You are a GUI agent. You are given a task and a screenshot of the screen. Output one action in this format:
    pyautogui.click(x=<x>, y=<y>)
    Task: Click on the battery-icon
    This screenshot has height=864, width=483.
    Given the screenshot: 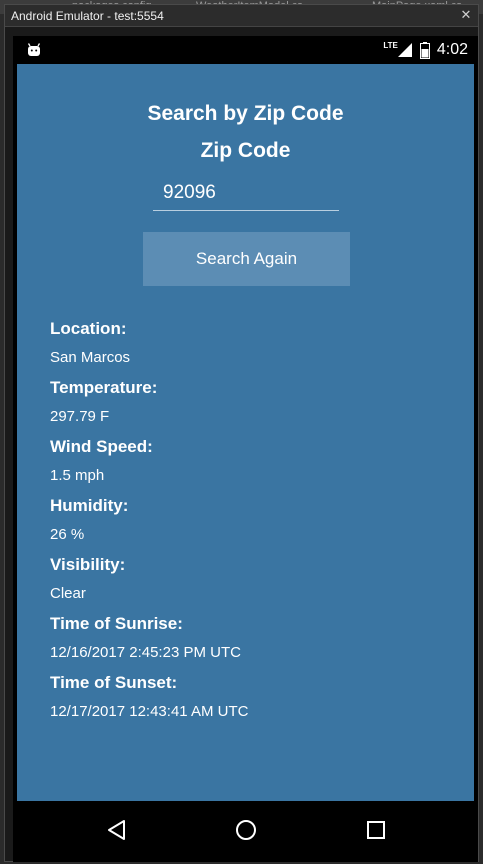 What is the action you would take?
    pyautogui.click(x=424, y=50)
    